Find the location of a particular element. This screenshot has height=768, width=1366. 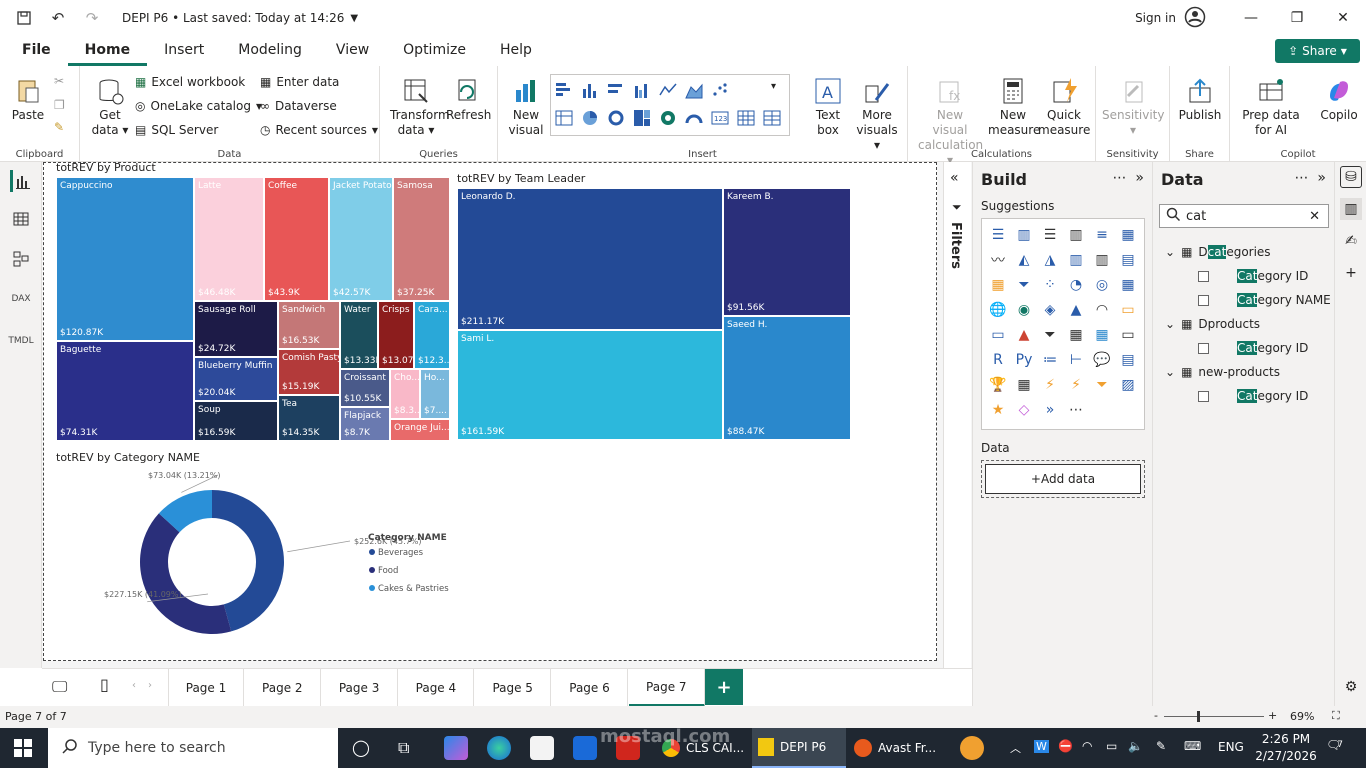

scatter-chart-icon is located at coordinates (720, 90).